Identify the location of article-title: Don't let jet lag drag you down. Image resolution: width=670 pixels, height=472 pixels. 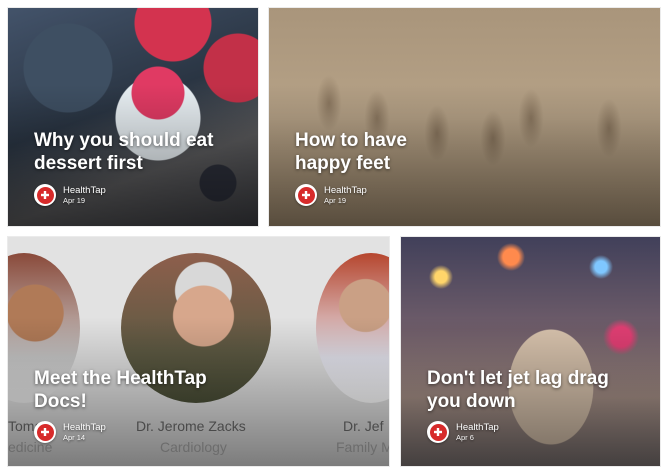
(536, 390).